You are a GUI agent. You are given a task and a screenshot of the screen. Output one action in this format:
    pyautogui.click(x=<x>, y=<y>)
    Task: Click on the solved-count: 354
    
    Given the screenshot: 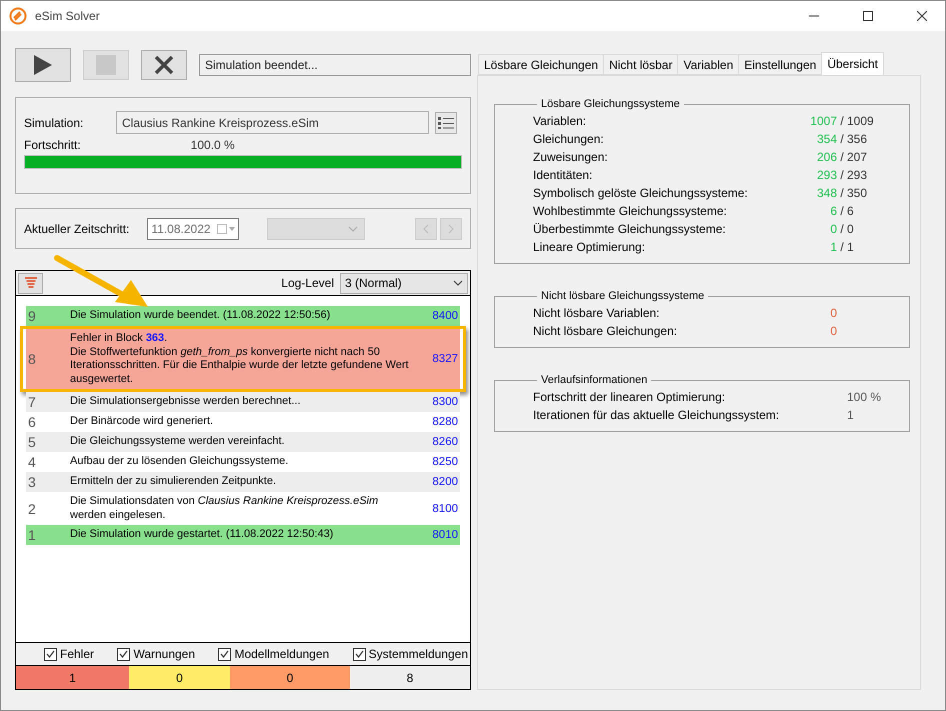 What is the action you would take?
    pyautogui.click(x=826, y=139)
    